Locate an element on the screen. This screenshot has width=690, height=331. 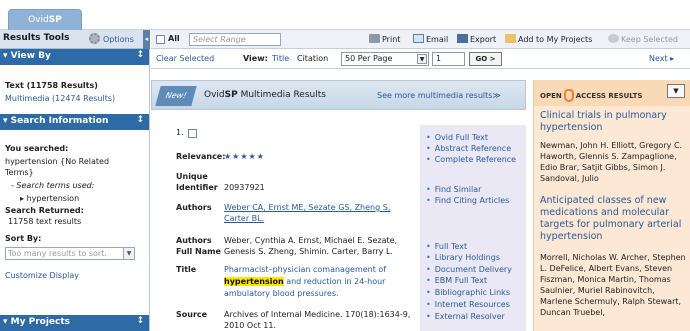
my-projects-title: ▾ My Projects is located at coordinates (37, 322).